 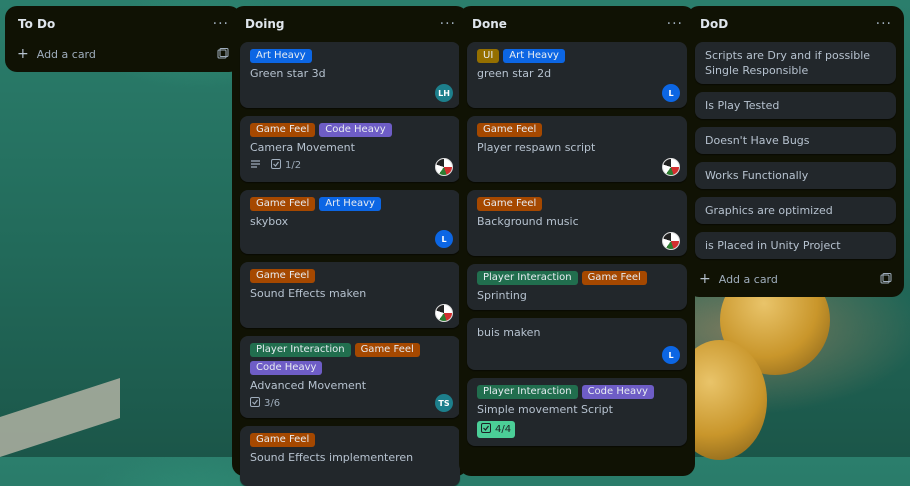 What do you see at coordinates (255, 165) in the screenshot?
I see `description-icon` at bounding box center [255, 165].